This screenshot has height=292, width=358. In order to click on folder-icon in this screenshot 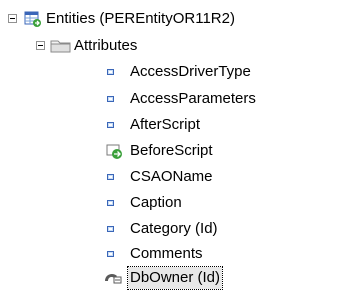, I will do `click(61, 46)`.